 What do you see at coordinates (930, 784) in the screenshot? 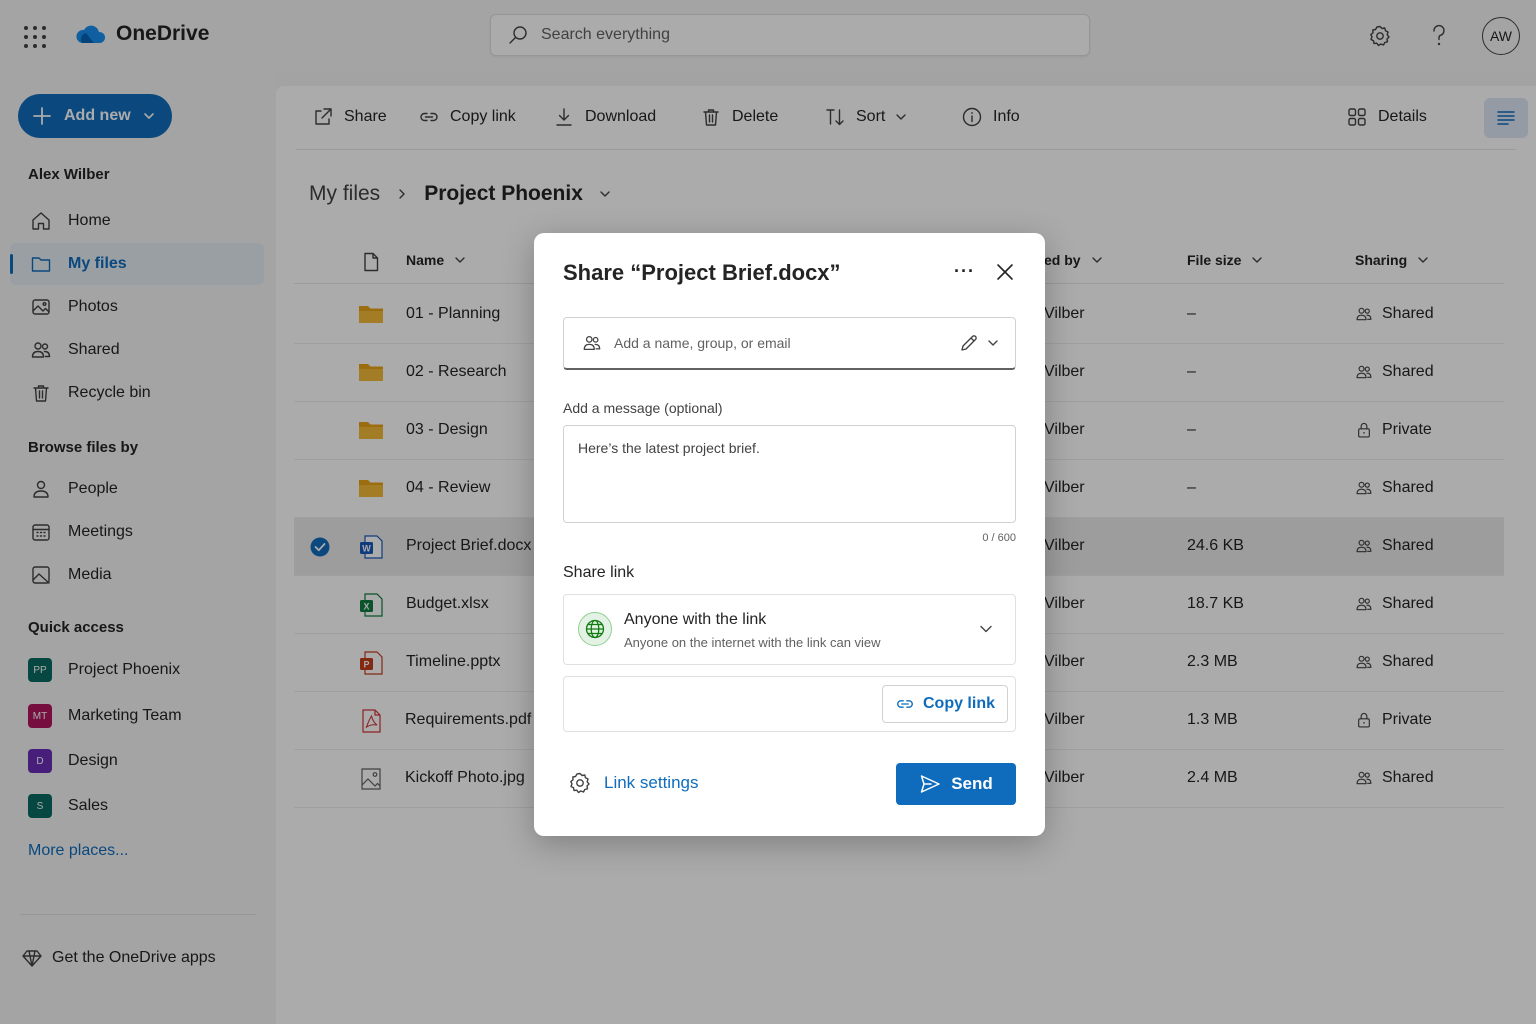
I see `send-icon` at bounding box center [930, 784].